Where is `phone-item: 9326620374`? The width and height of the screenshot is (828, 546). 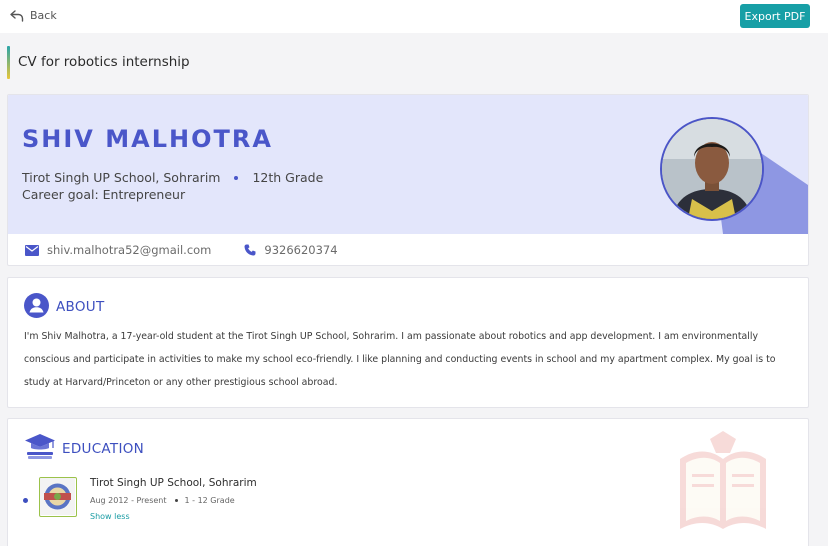
phone-item: 9326620374 is located at coordinates (291, 250).